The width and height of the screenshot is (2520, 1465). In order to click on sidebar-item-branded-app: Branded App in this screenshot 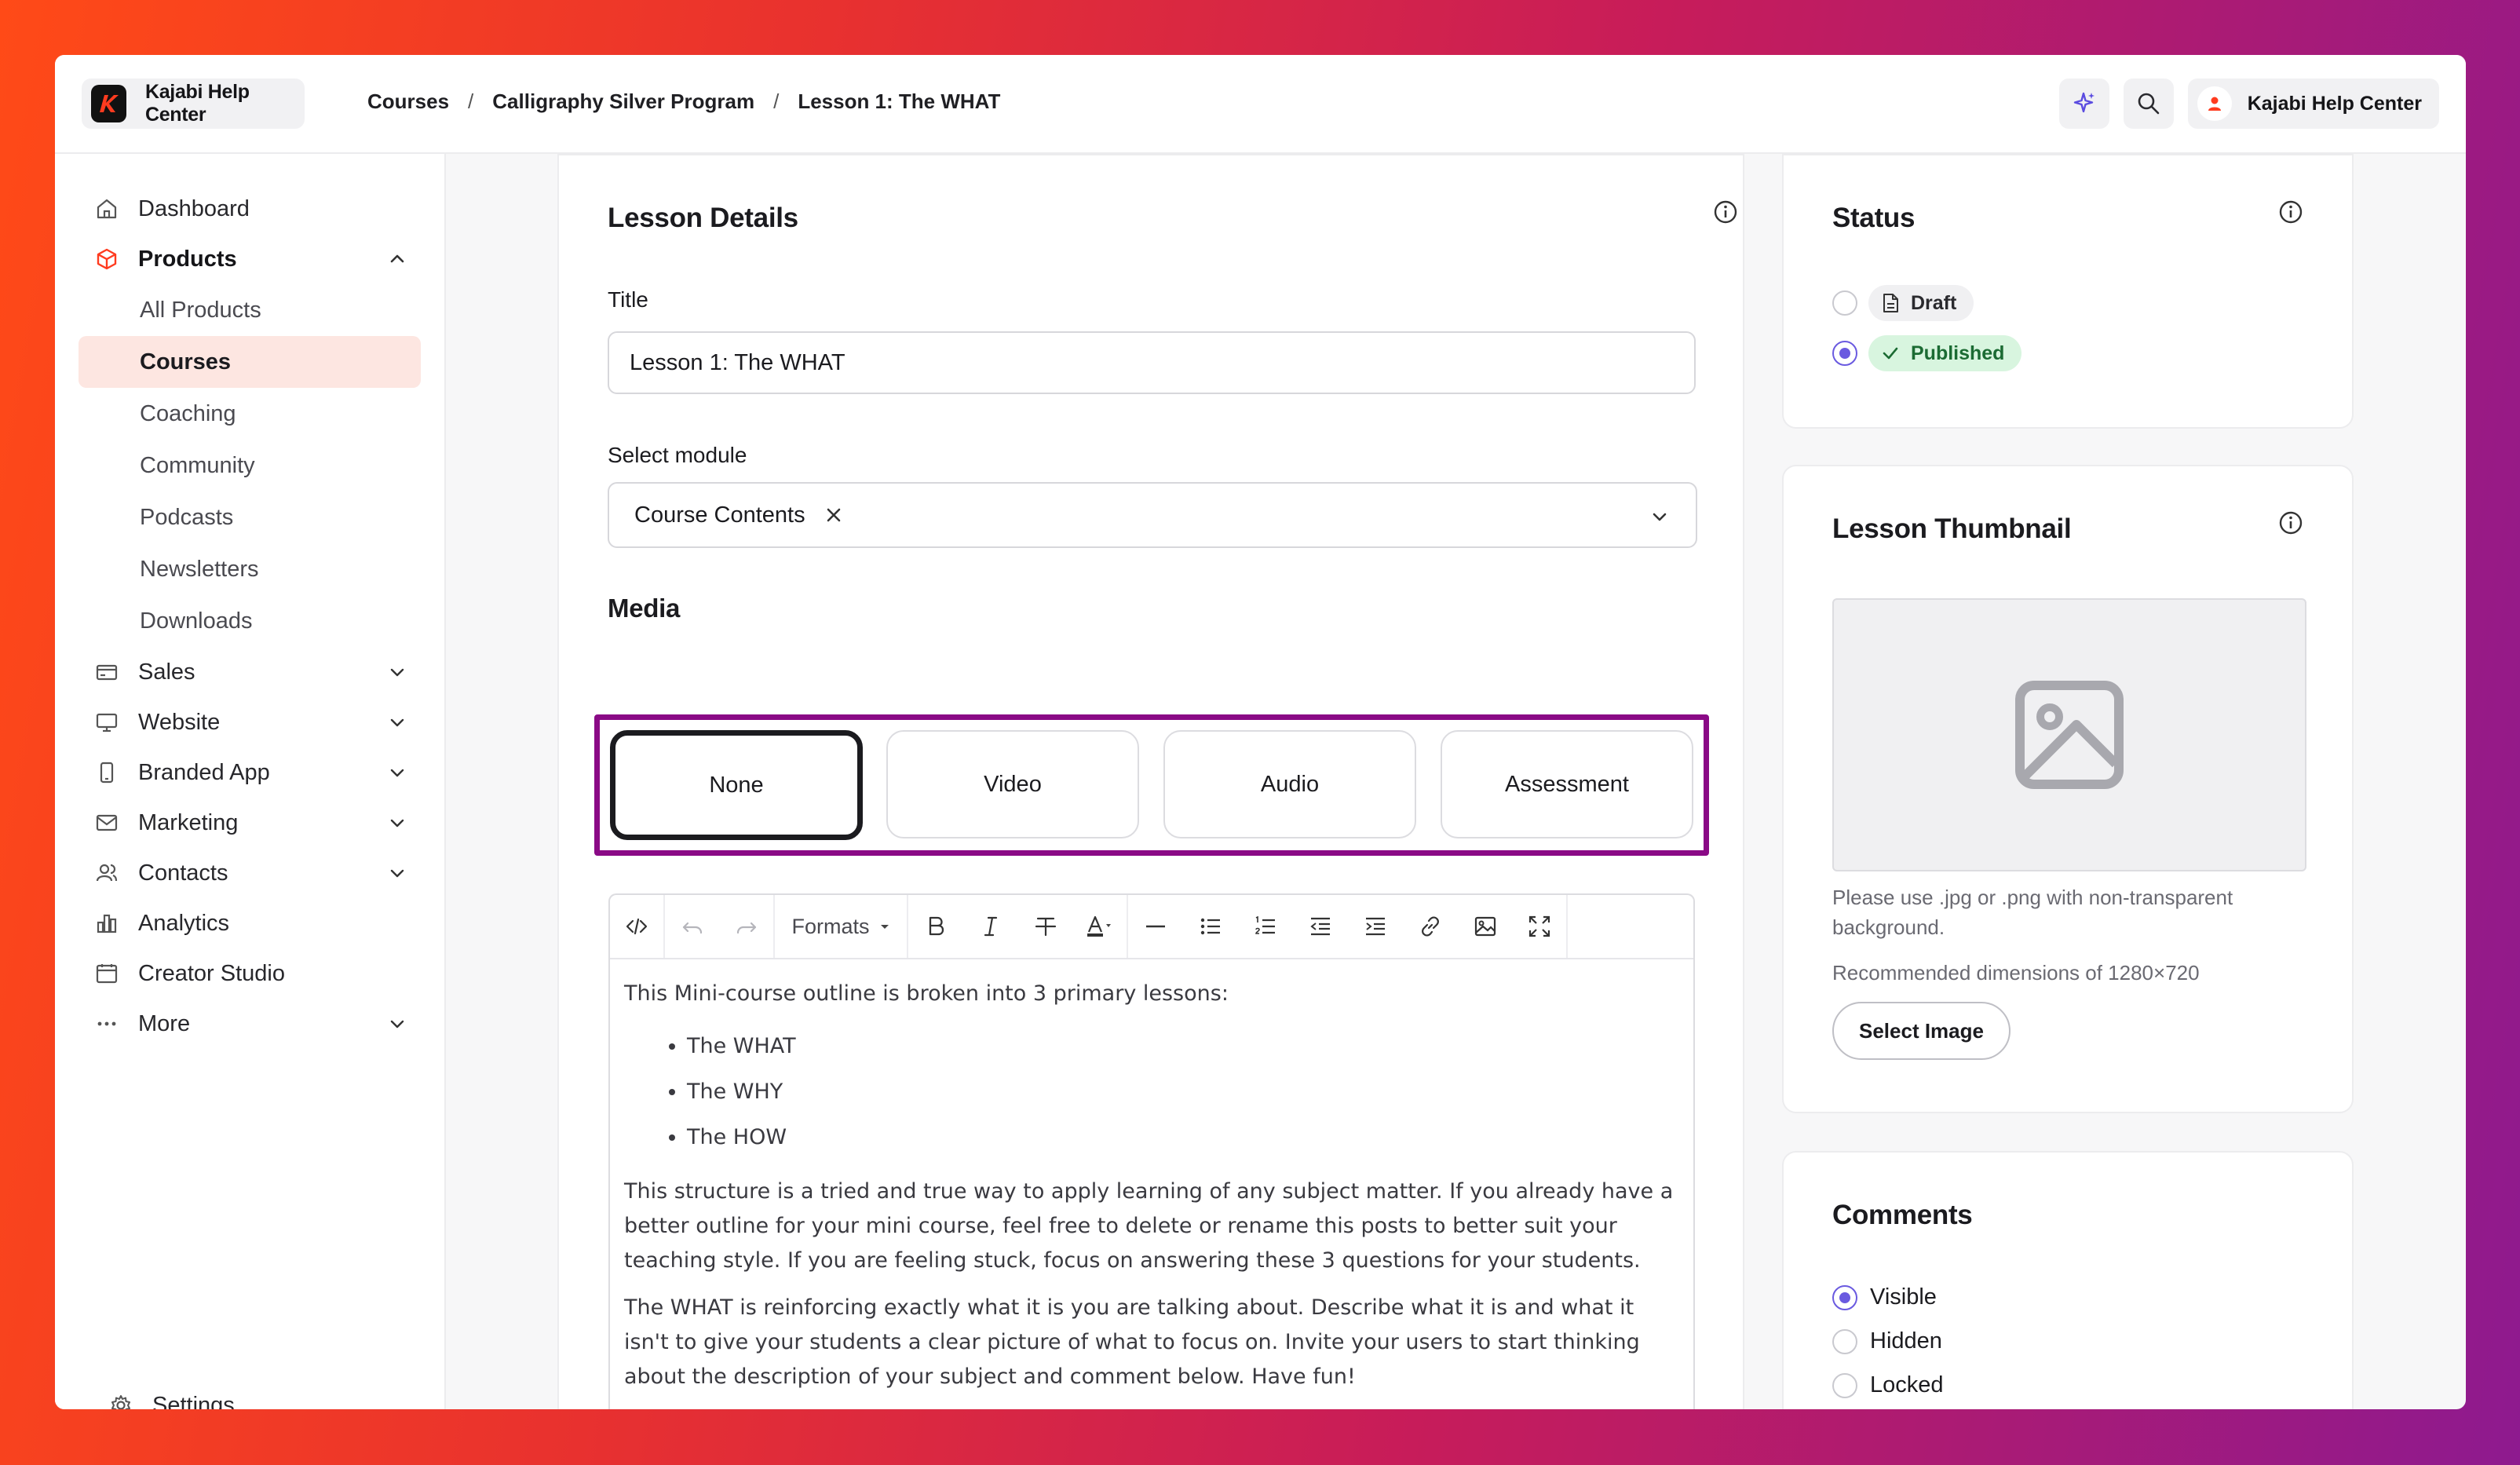, I will do `click(250, 772)`.